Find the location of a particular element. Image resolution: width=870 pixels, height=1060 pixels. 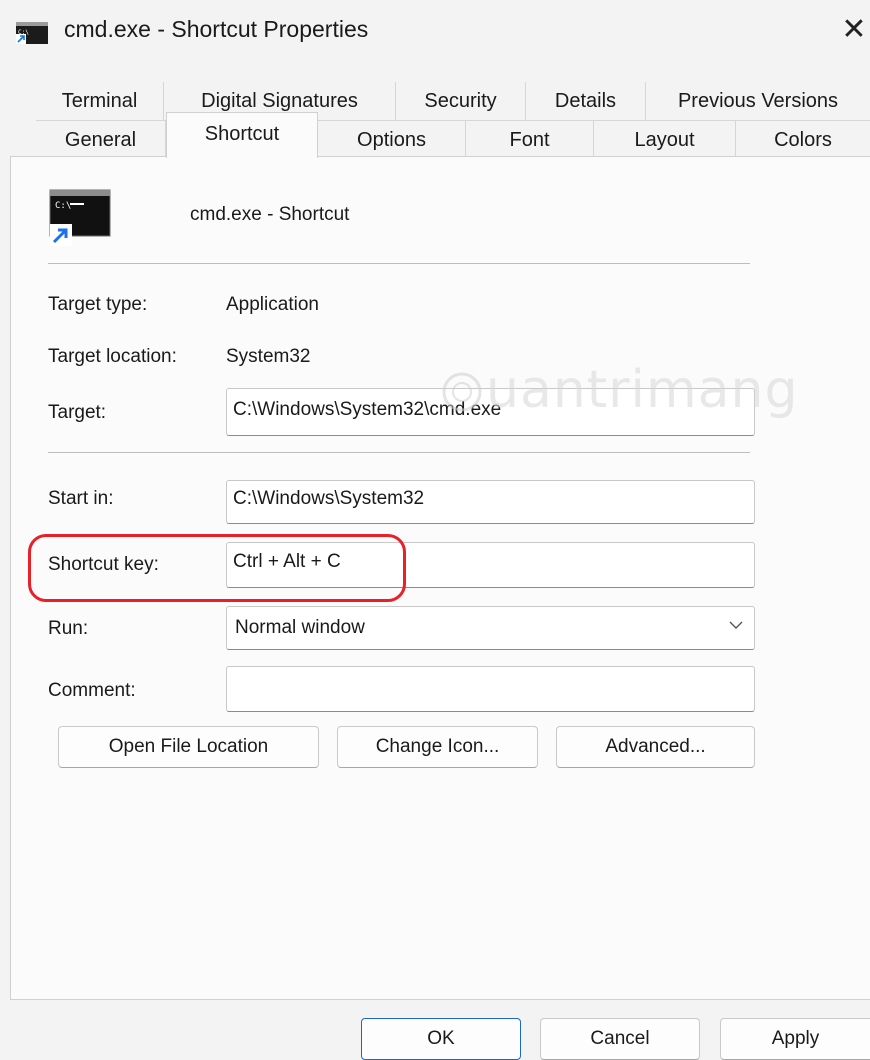

tab-label: Options is located at coordinates (391, 140).